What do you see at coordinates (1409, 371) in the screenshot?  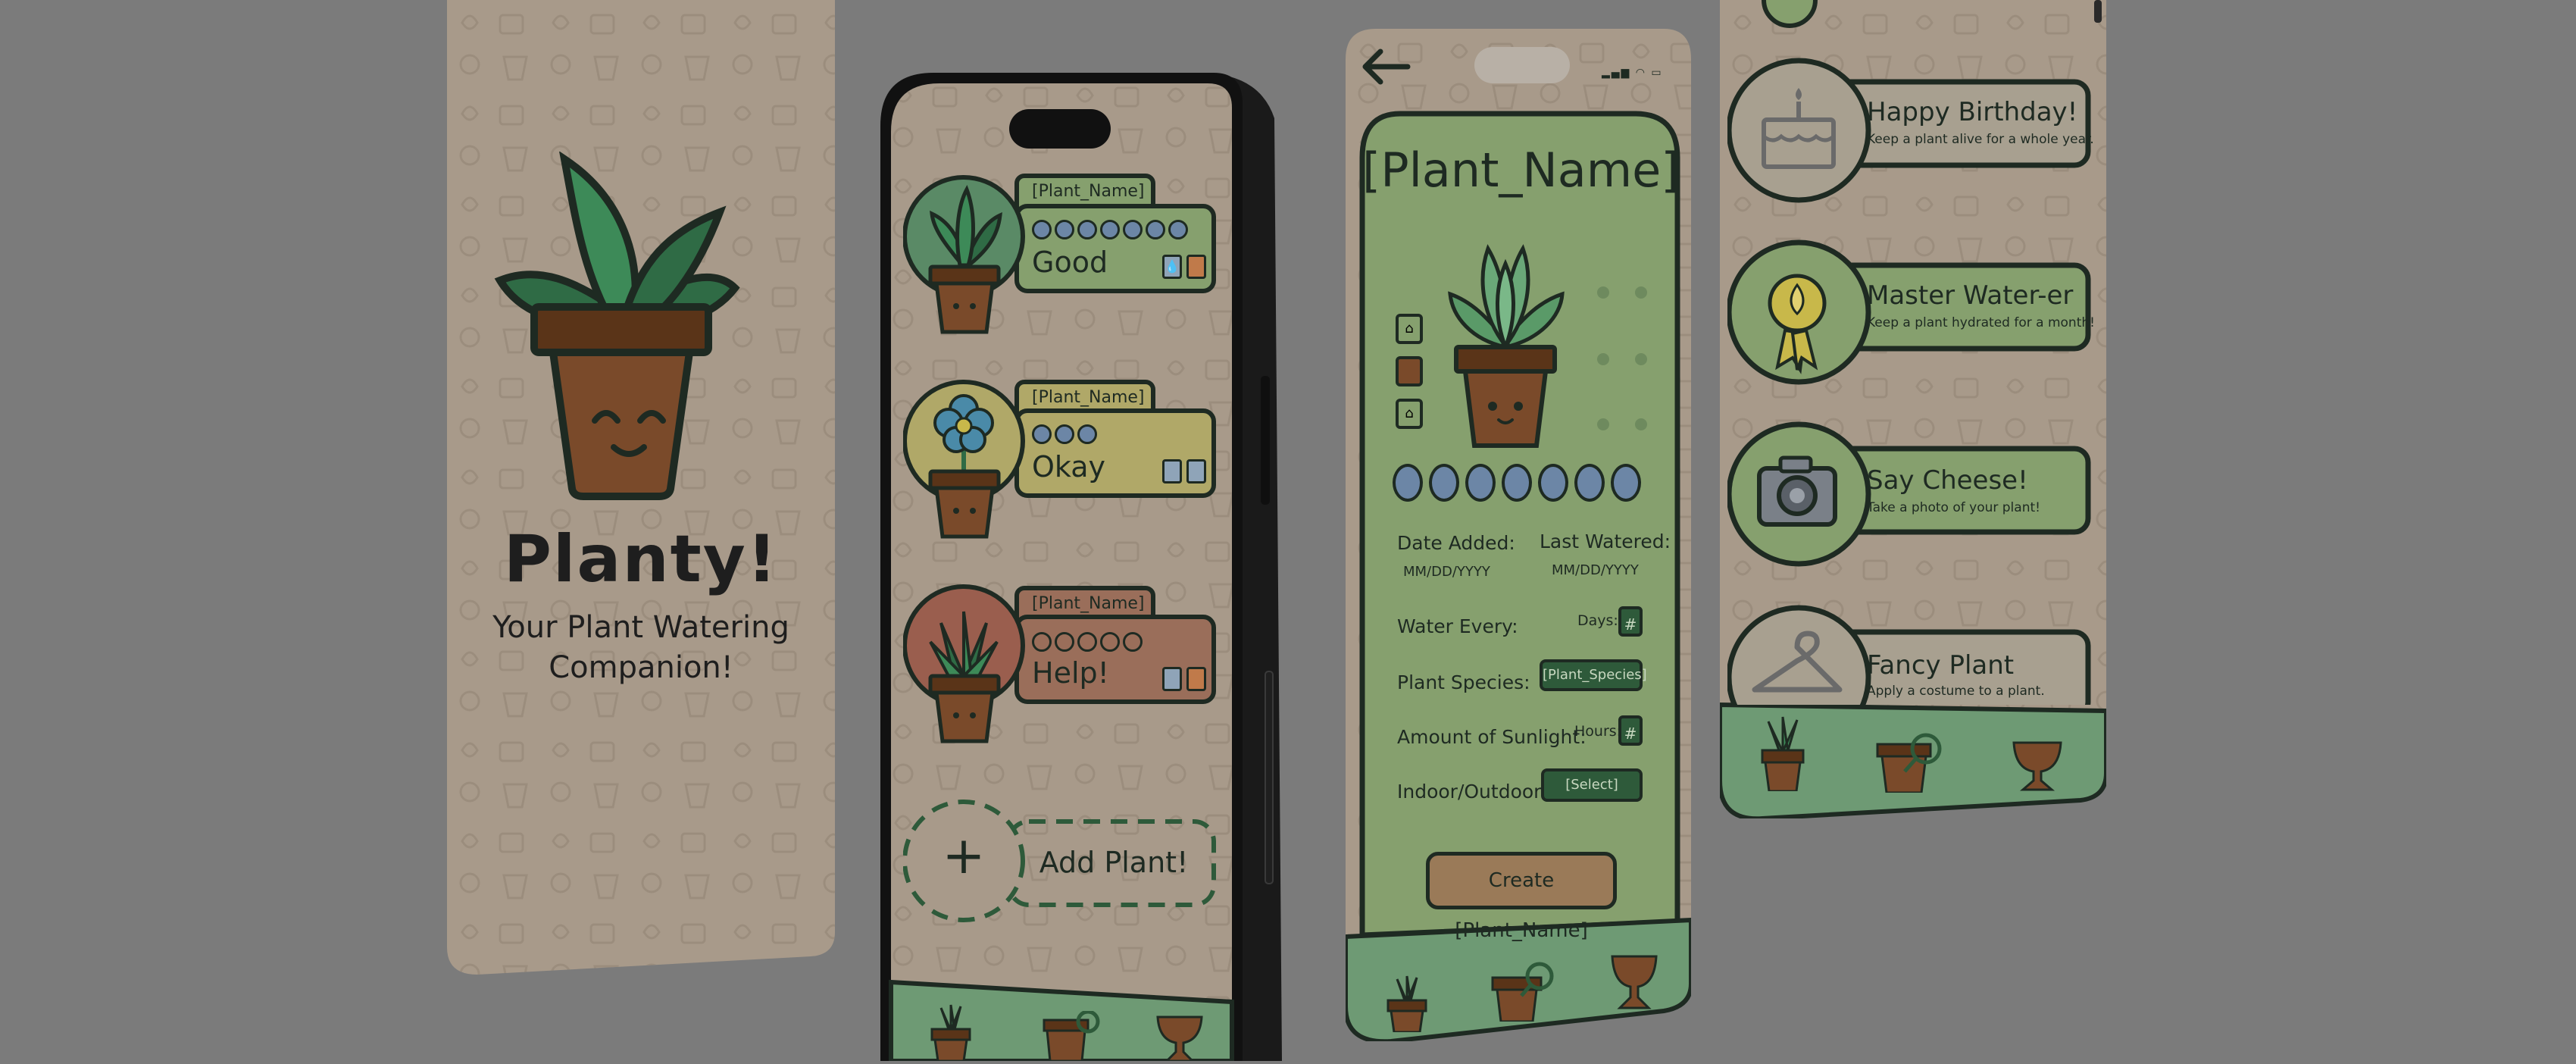 I see `pot-costume-icon` at bounding box center [1409, 371].